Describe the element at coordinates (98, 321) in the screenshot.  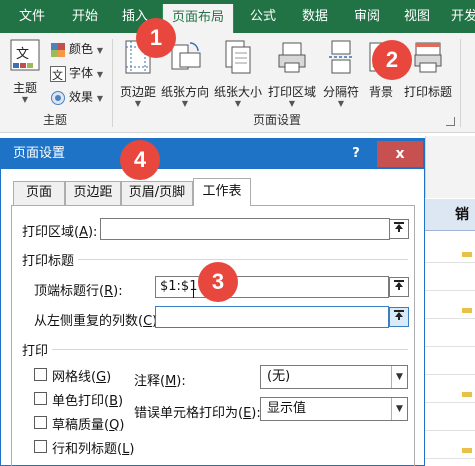
I see `columns-to-repeat-label: 从左侧重复的列数(C):` at that location.